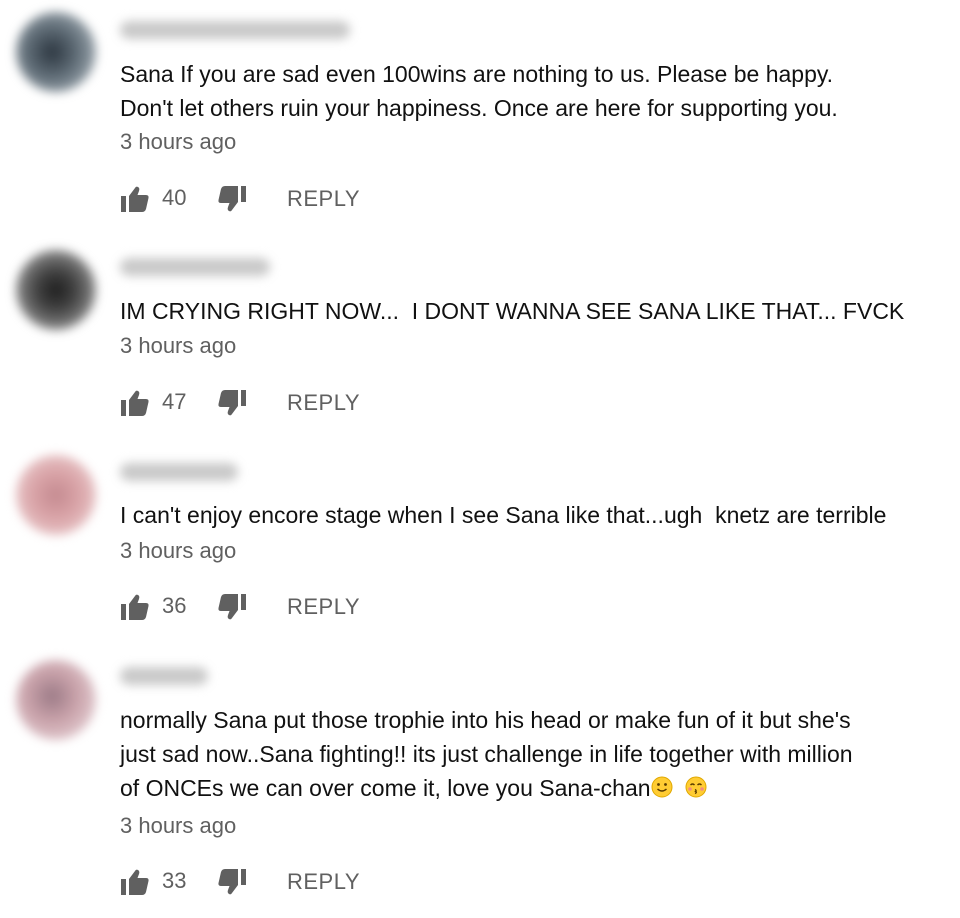 The width and height of the screenshot is (960, 918). Describe the element at coordinates (662, 787) in the screenshot. I see `slightly-smiling-face-icon` at that location.